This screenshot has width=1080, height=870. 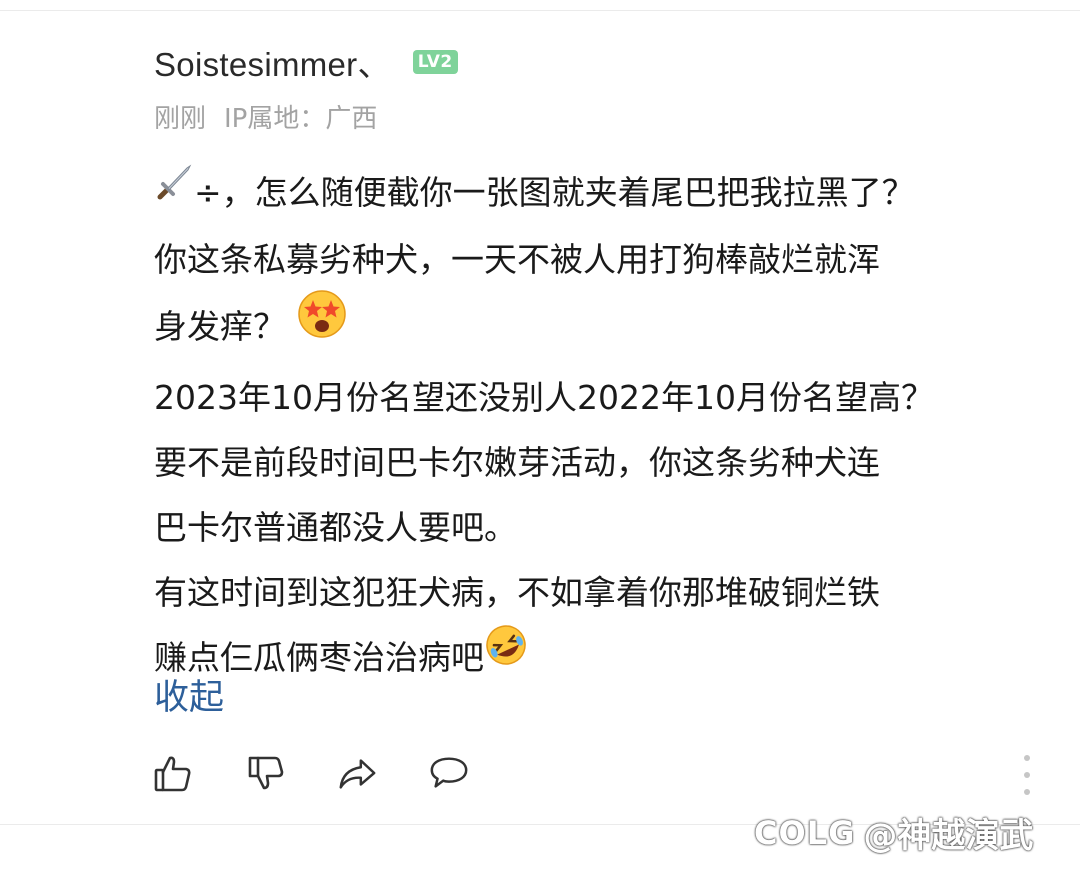 I want to click on comment-line: 巴卡尔普通都没人要吧。, so click(x=335, y=527).